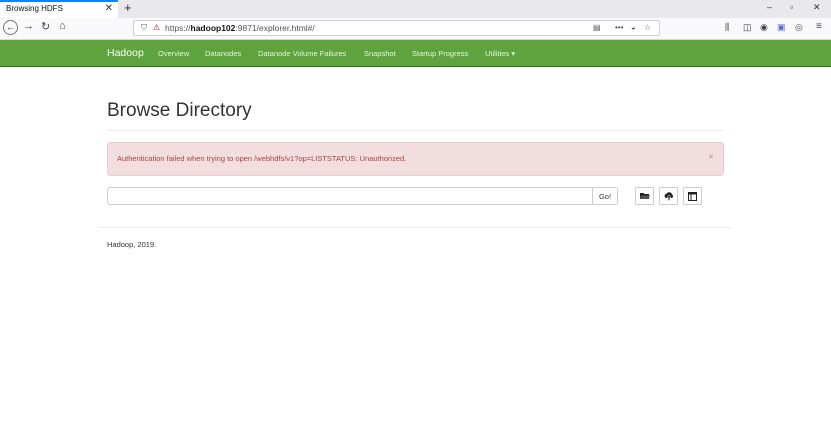 This screenshot has width=831, height=446. I want to click on nav-utilities-dropdown: Utilities ▾, so click(500, 53).